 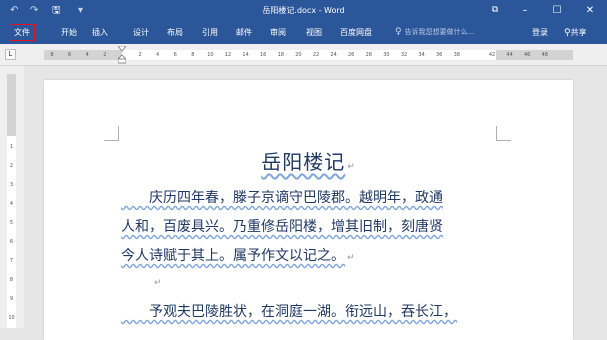 What do you see at coordinates (111, 133) in the screenshot?
I see `margin-corner-top-left` at bounding box center [111, 133].